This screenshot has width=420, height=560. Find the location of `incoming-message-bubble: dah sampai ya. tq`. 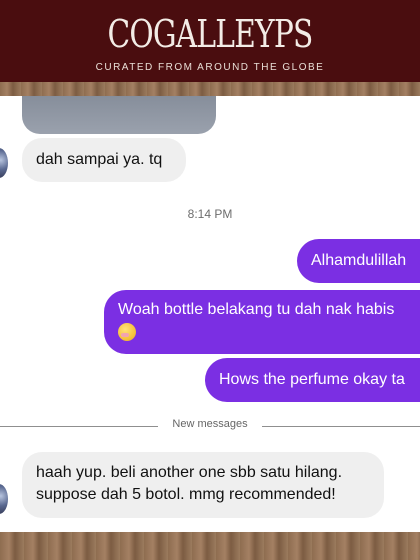

incoming-message-bubble: dah sampai ya. tq is located at coordinates (104, 160).